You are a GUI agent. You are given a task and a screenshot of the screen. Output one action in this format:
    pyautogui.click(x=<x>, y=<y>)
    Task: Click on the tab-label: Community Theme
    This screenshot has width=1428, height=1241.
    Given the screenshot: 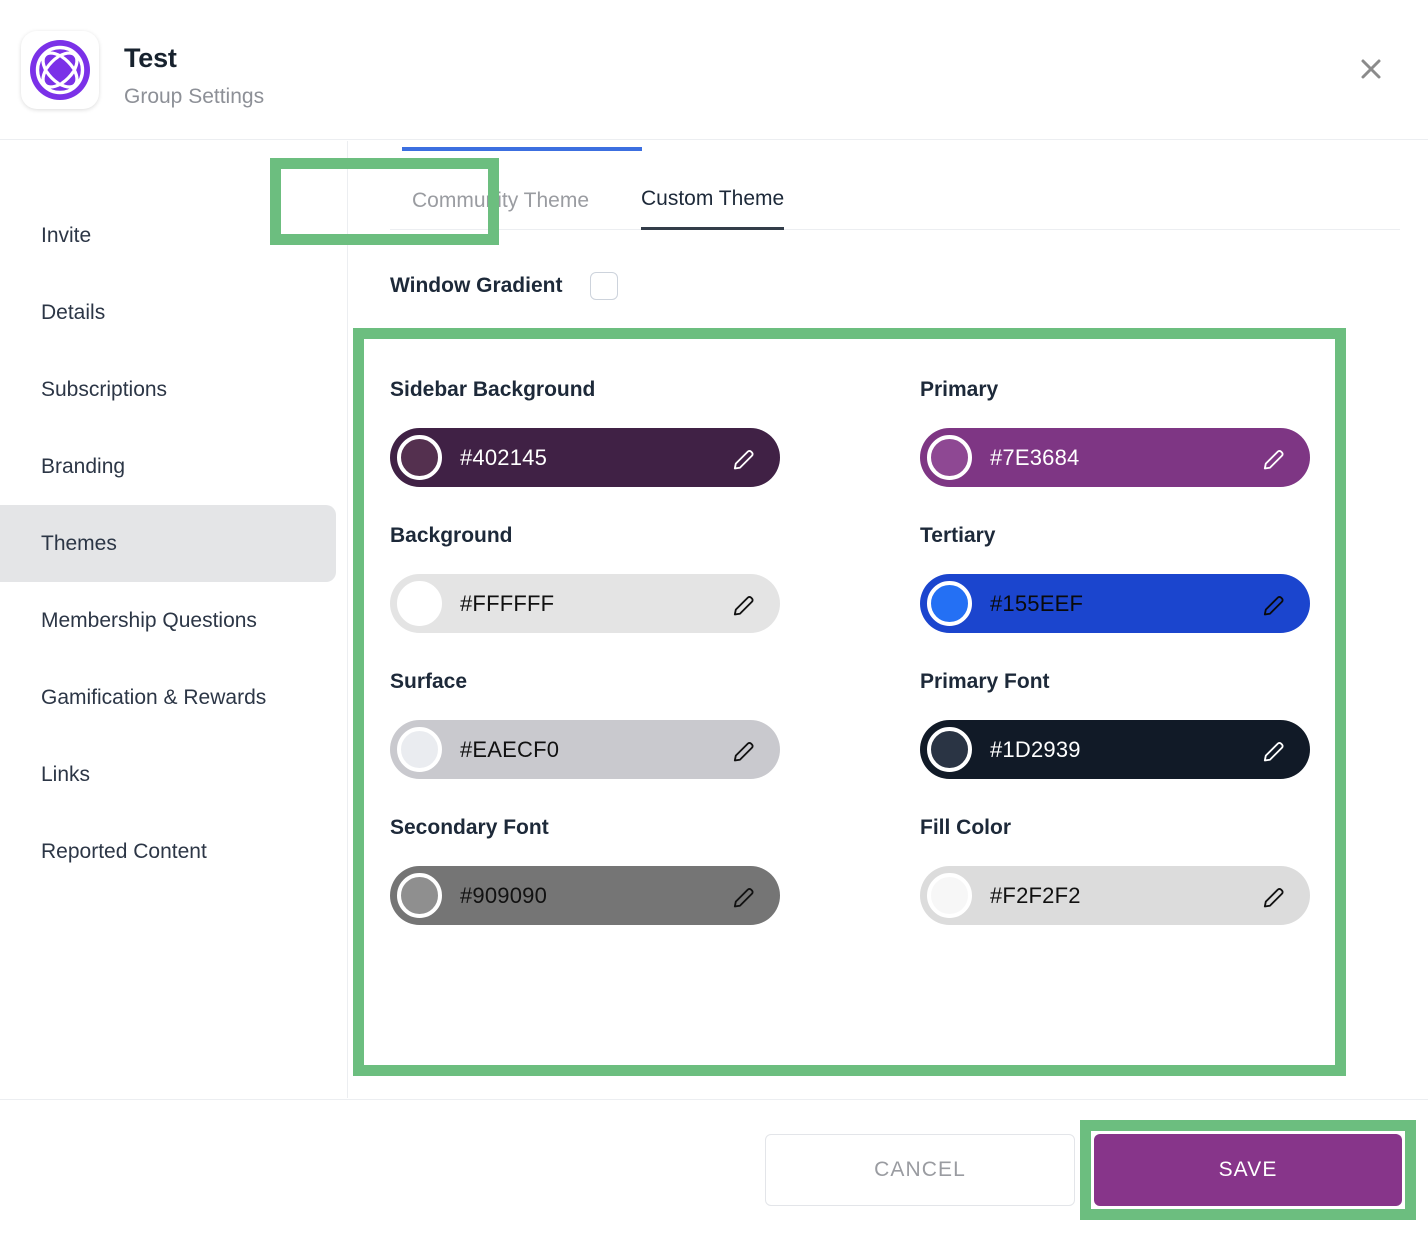 What is the action you would take?
    pyautogui.click(x=501, y=200)
    